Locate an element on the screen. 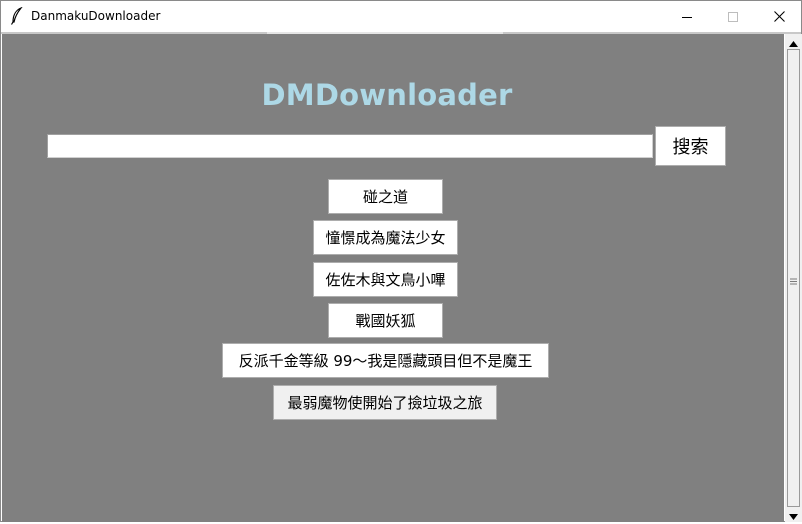 This screenshot has height=524, width=802. scroll-down-button is located at coordinates (793, 514).